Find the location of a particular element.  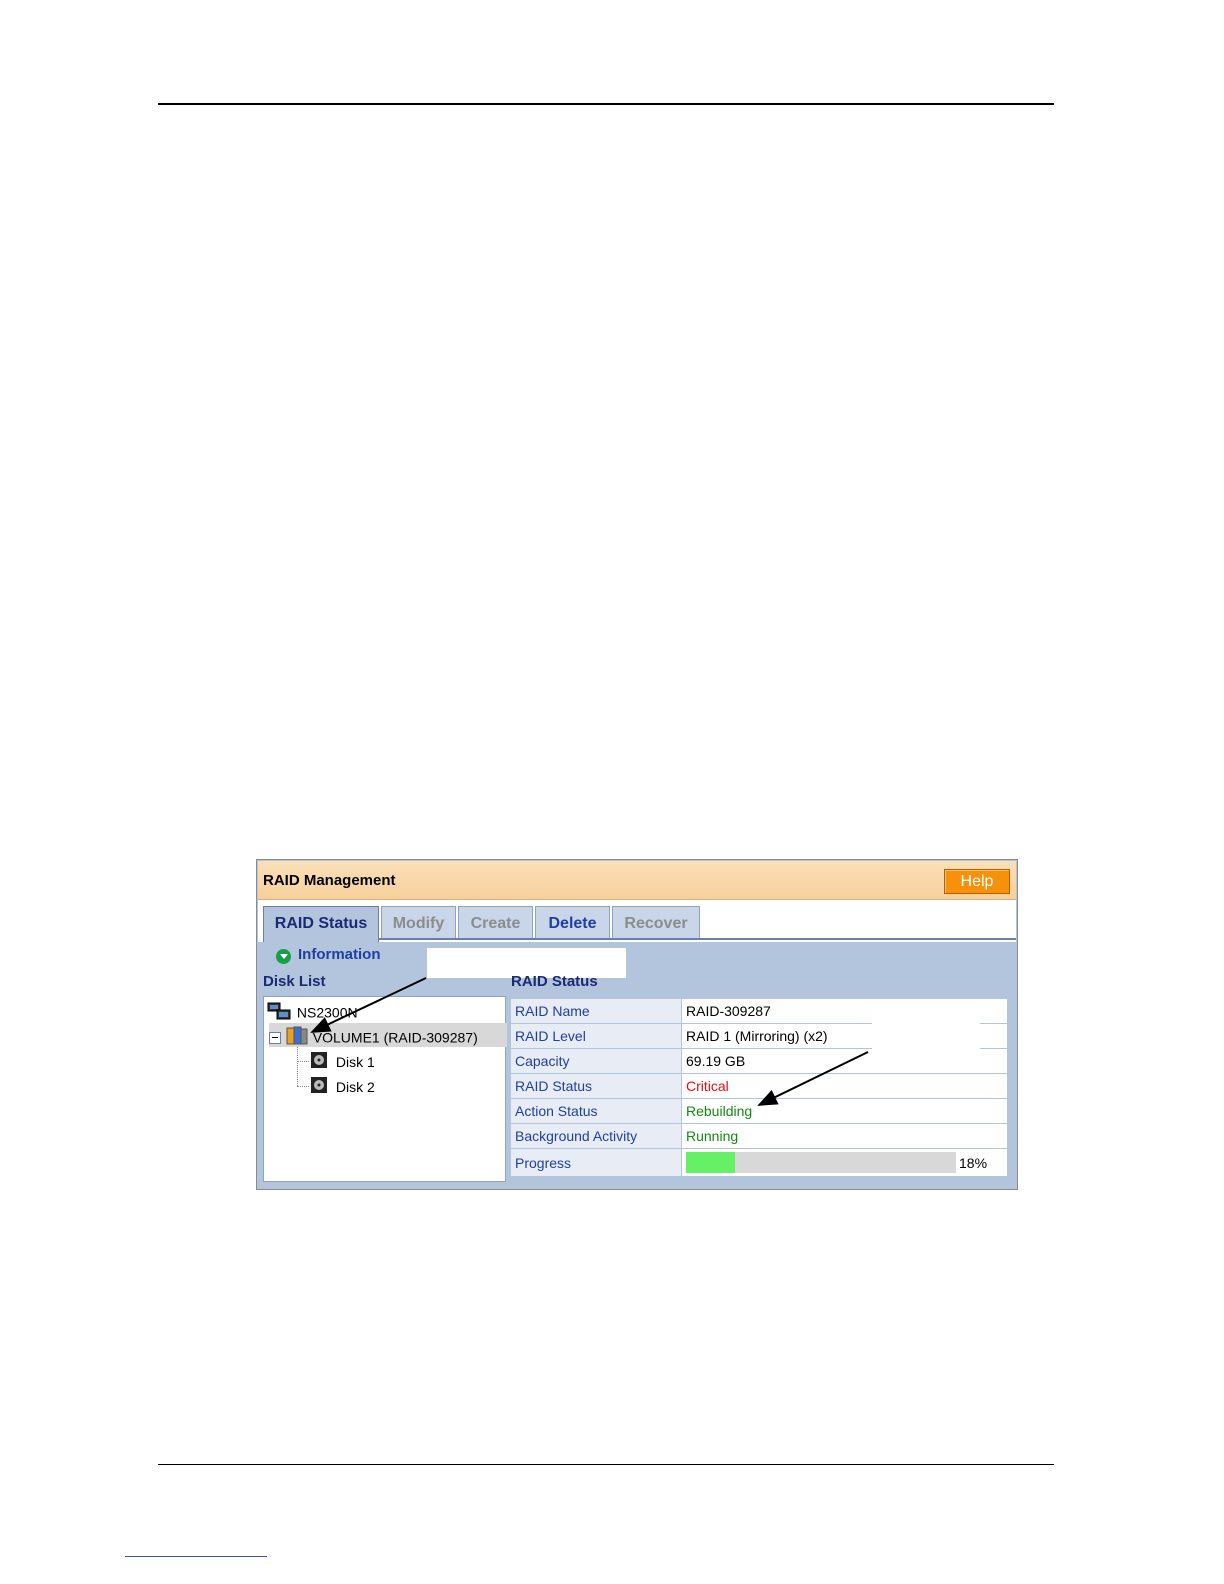

table-row: Progress 18% is located at coordinates (759, 1162).